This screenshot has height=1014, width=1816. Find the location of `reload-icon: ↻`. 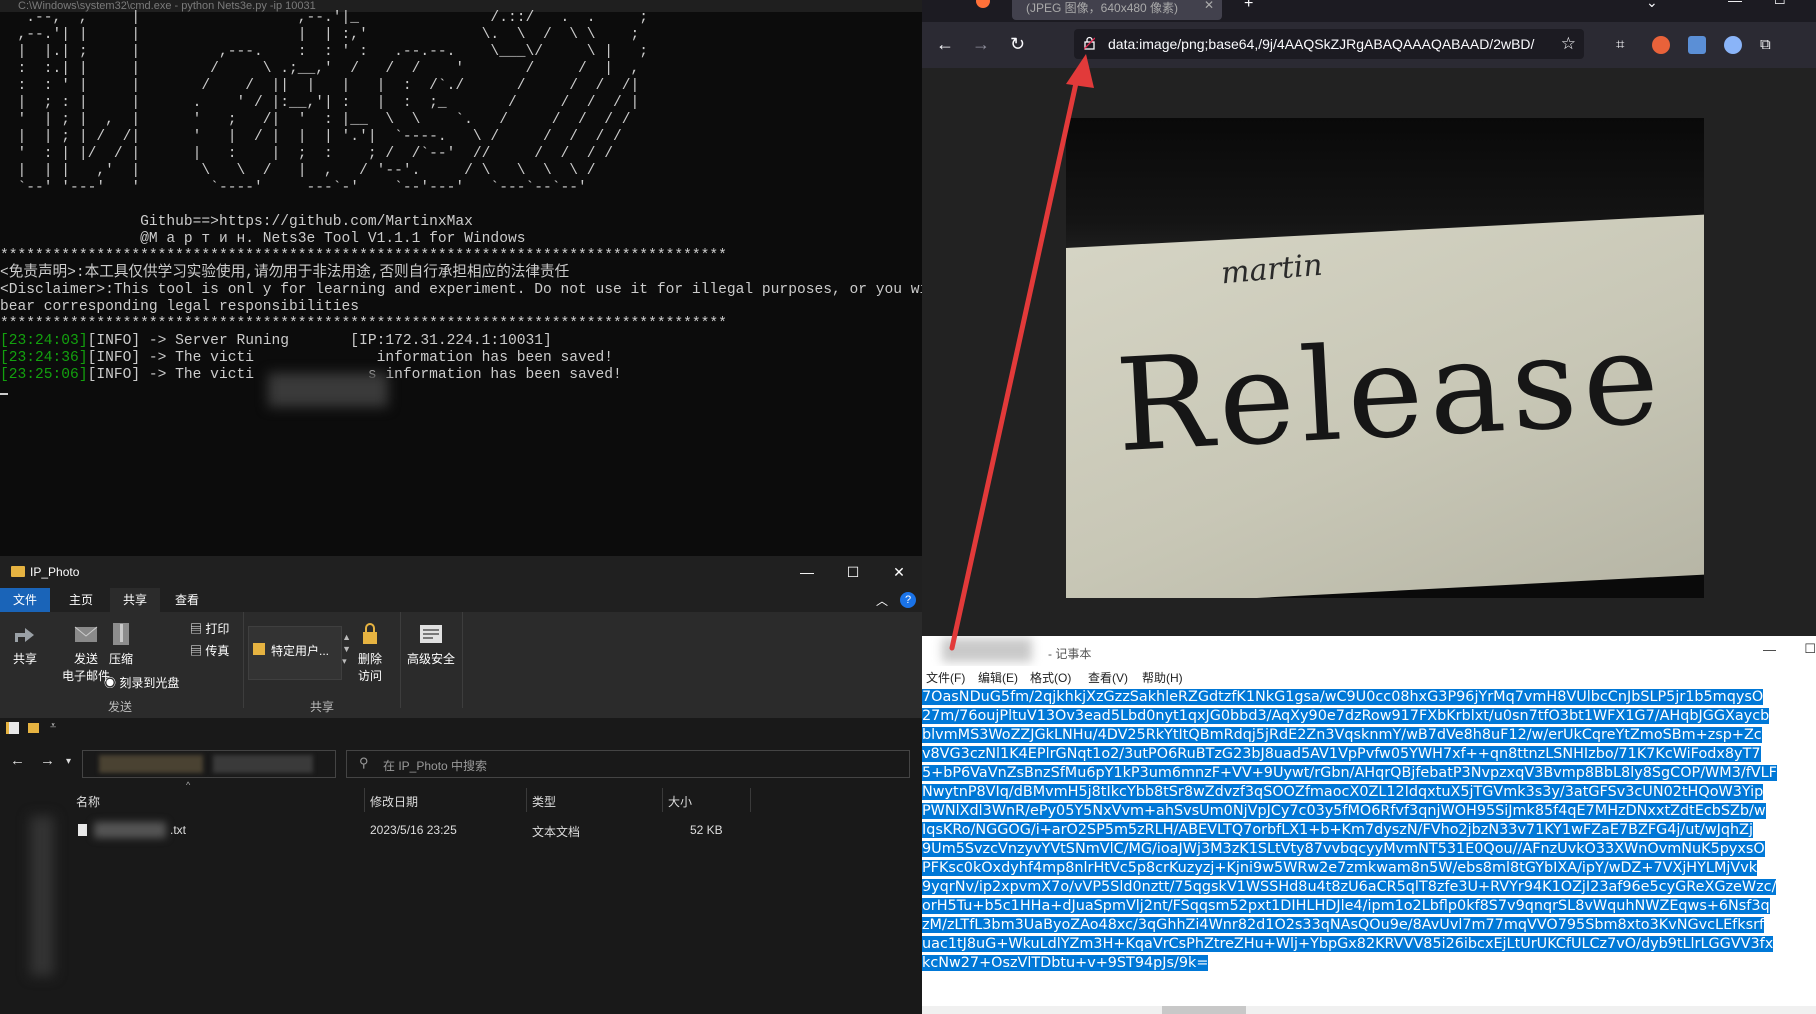

reload-icon: ↻ is located at coordinates (1017, 44).